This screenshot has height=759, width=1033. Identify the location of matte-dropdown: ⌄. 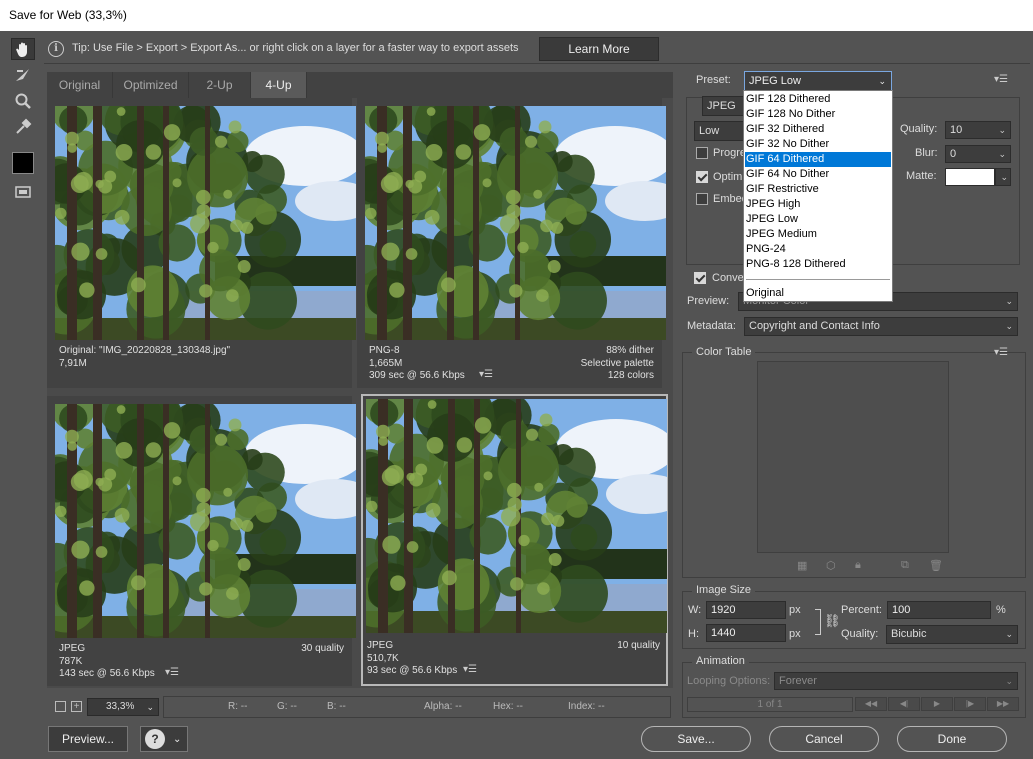
(1003, 177).